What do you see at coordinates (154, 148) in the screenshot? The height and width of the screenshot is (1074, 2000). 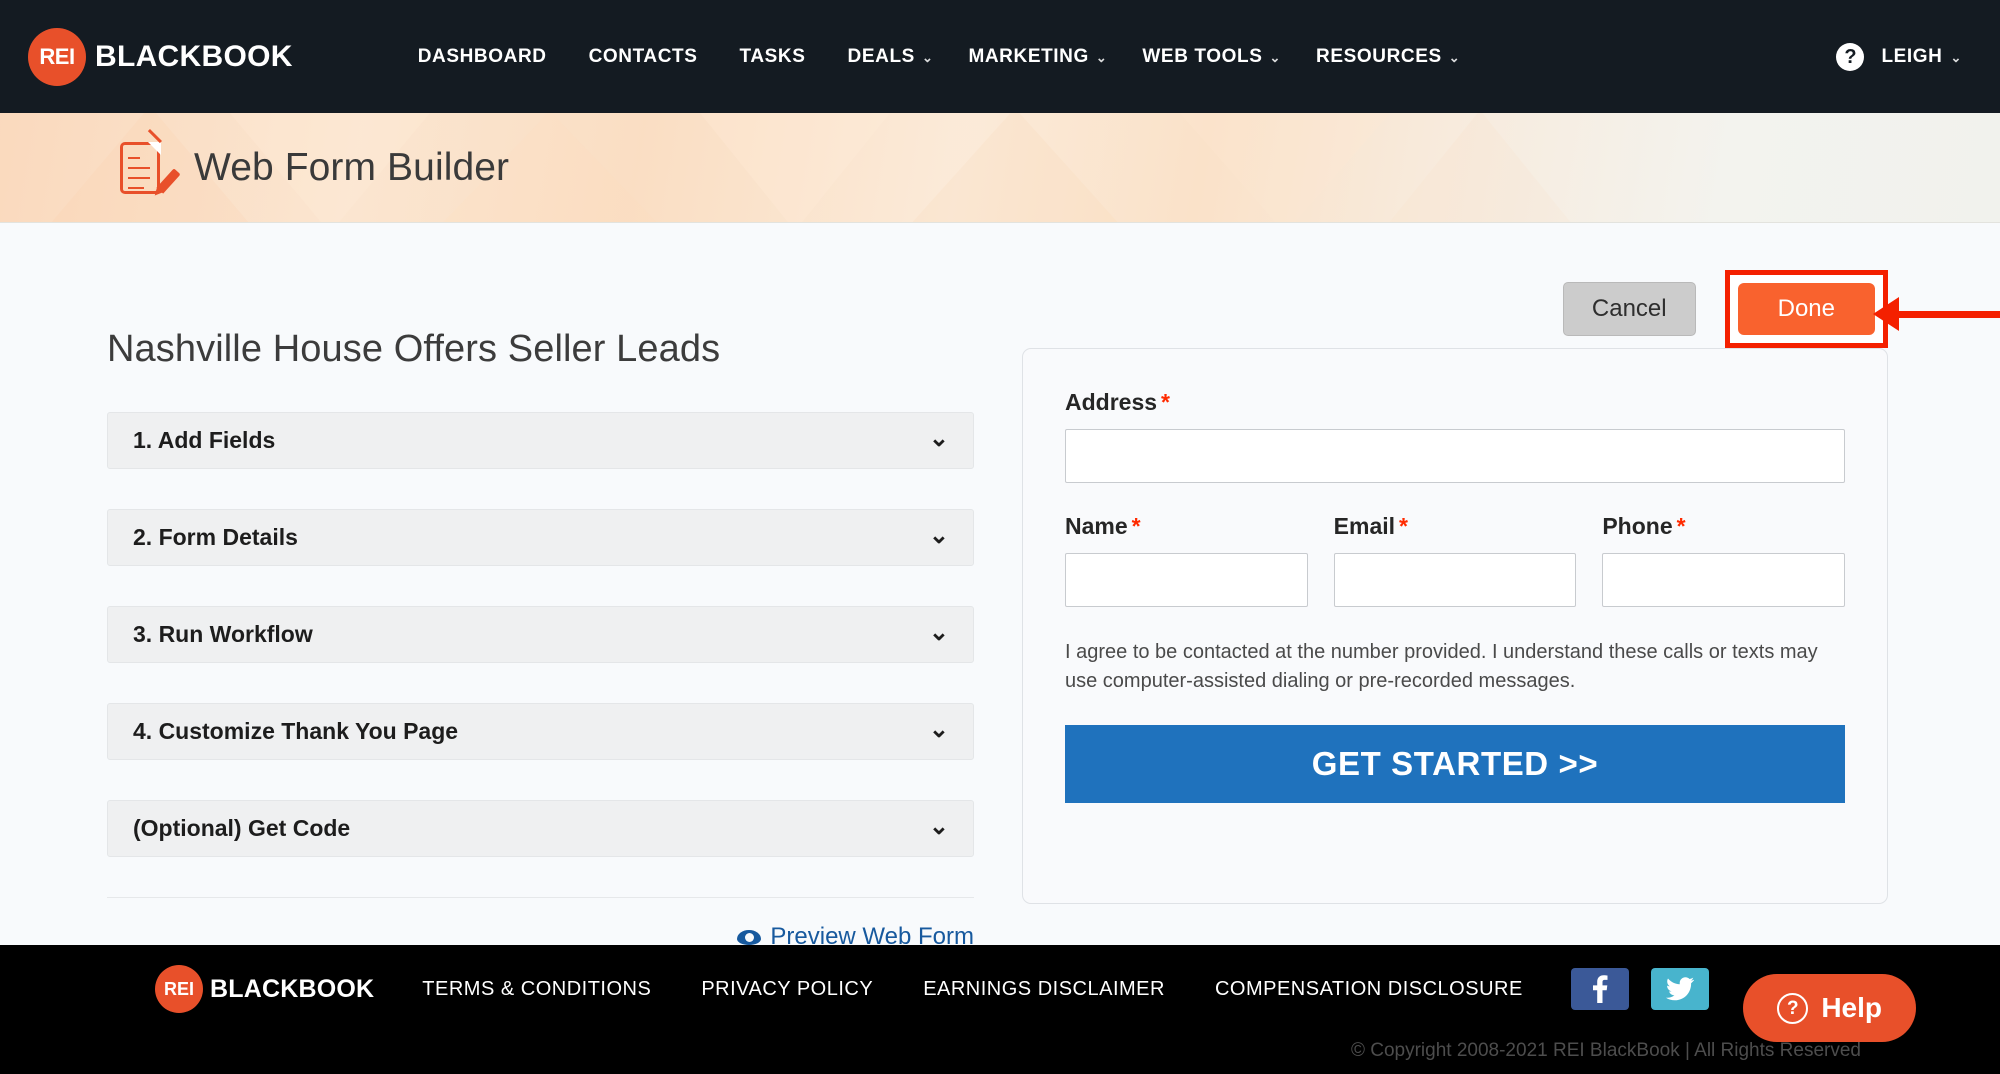 I see `document-folded-corner` at bounding box center [154, 148].